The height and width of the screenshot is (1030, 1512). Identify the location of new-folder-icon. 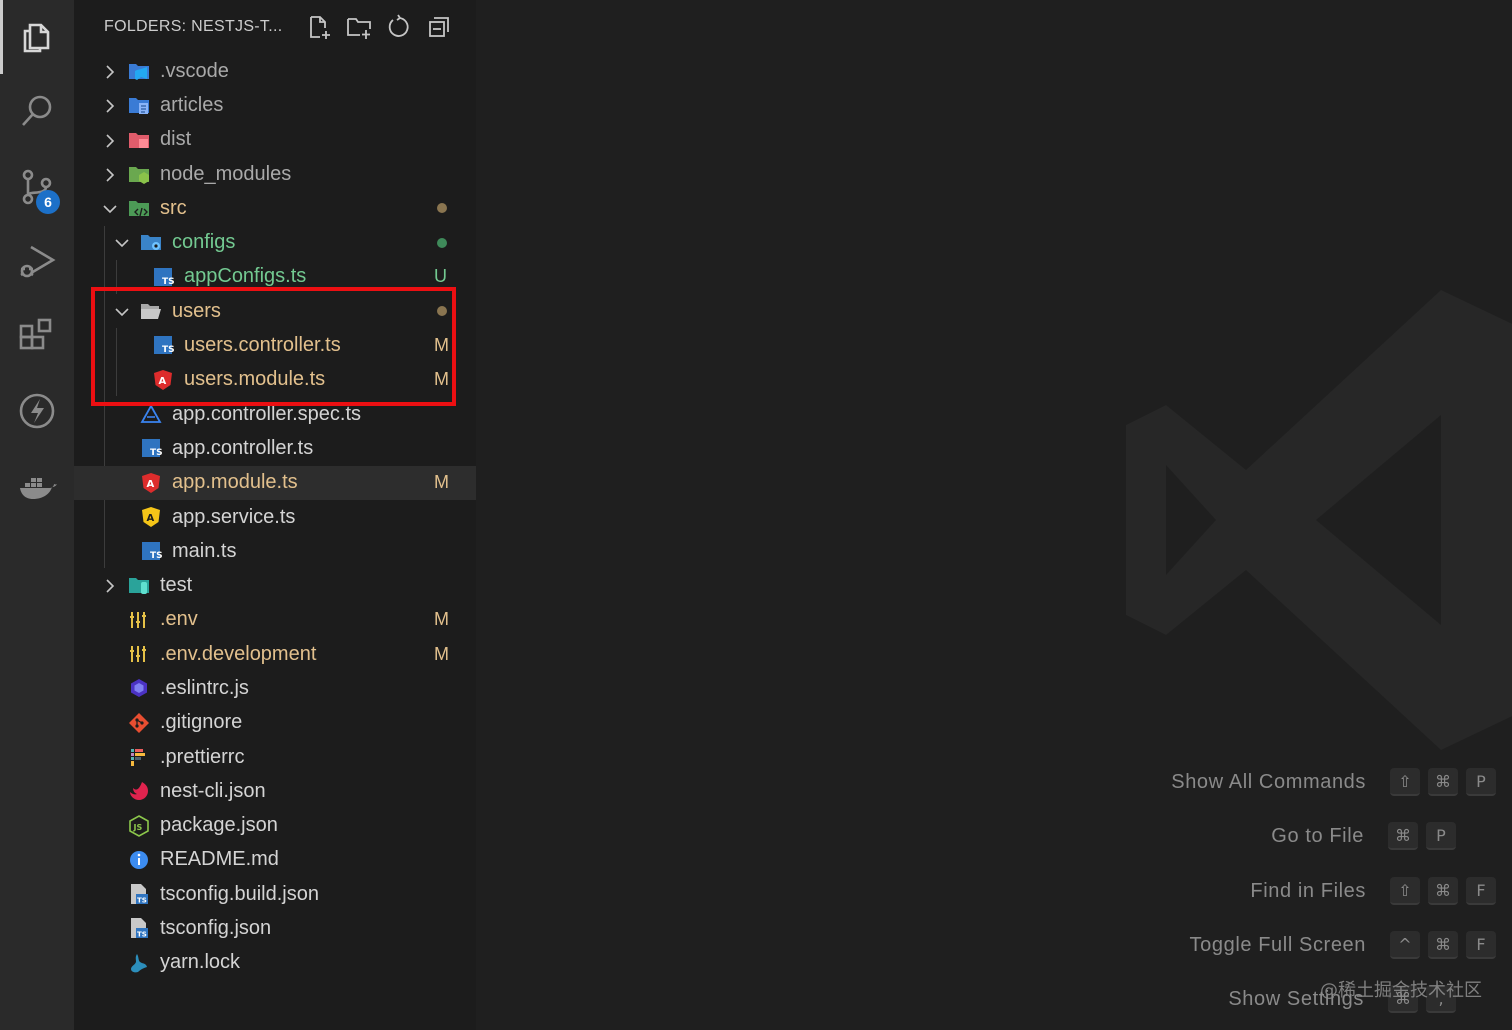
(360, 28).